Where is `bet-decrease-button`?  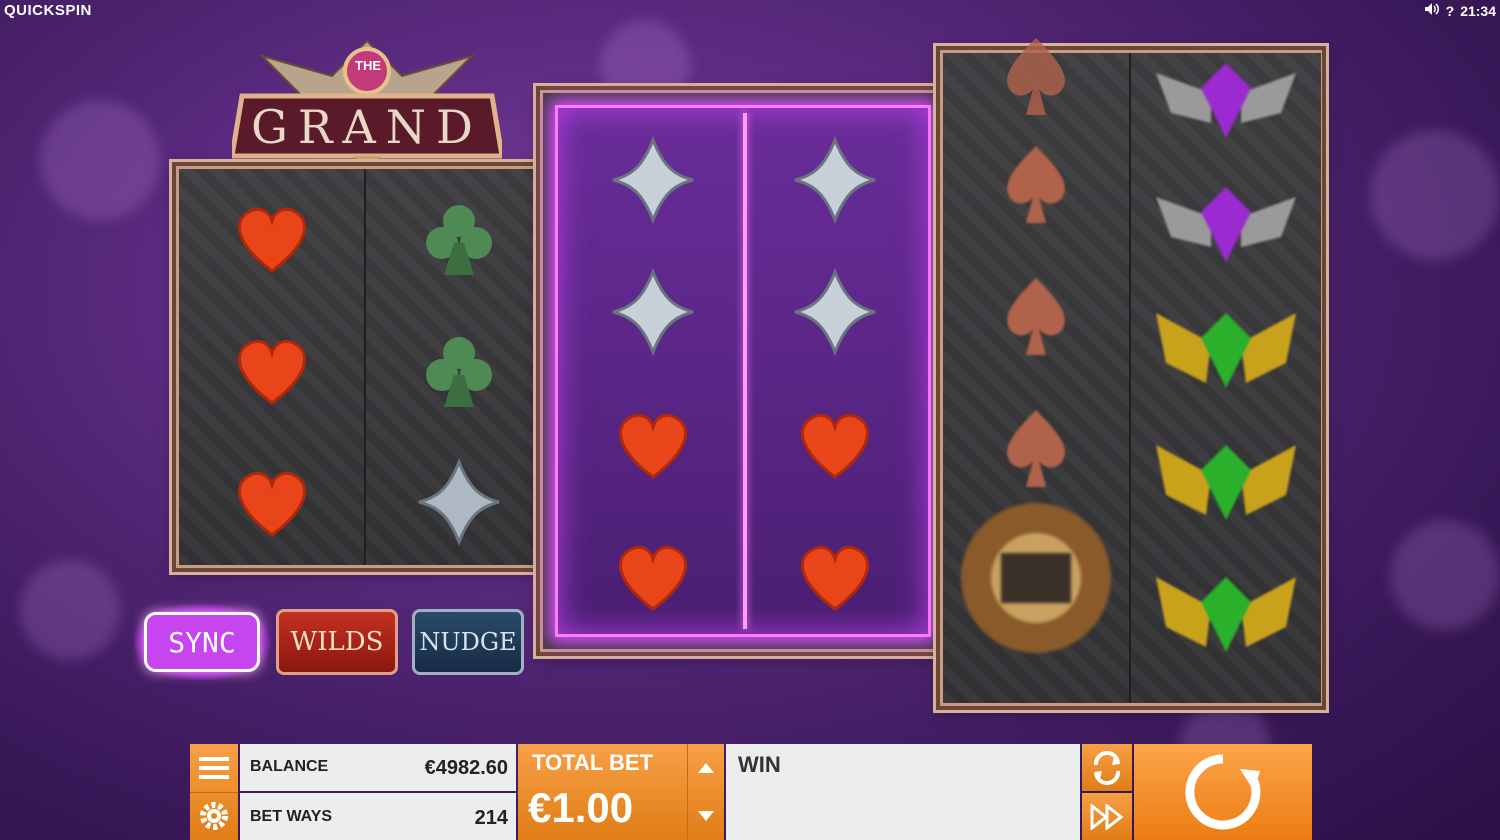
bet-decrease-button is located at coordinates (705, 816).